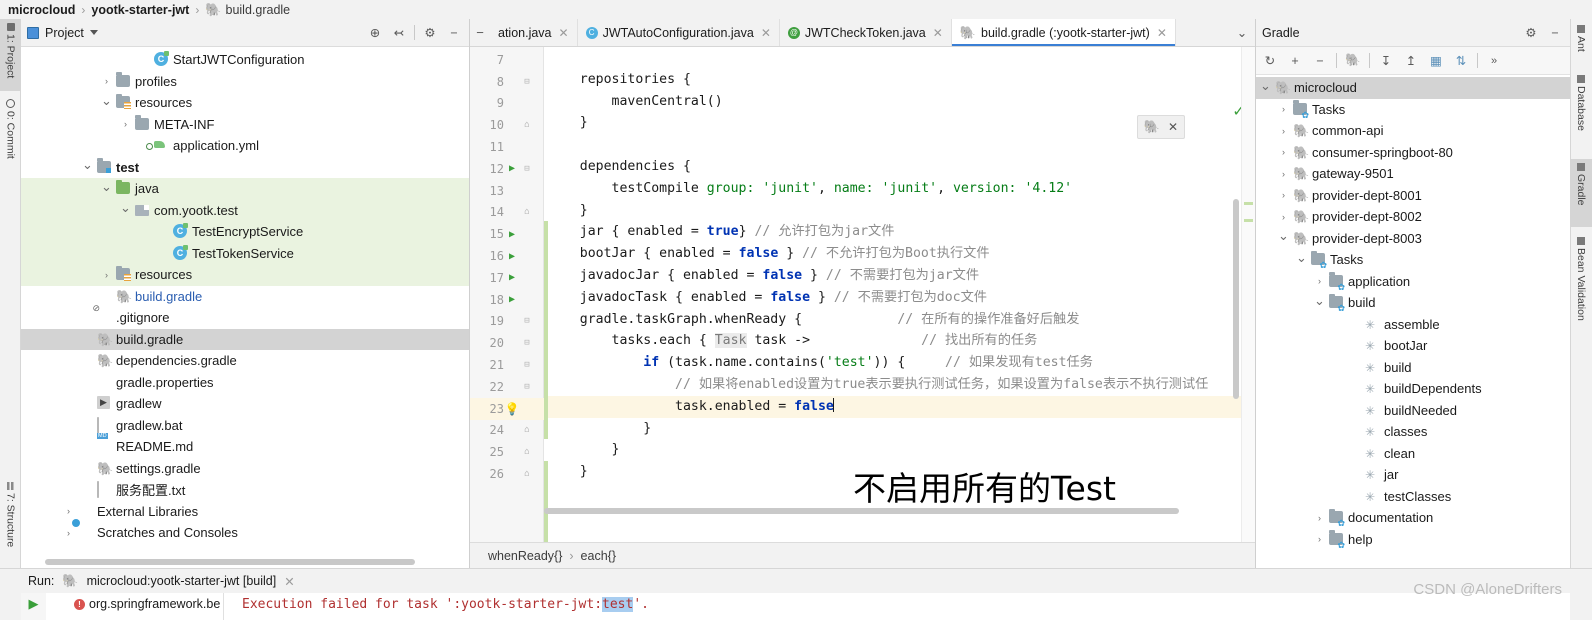  What do you see at coordinates (1320, 61) in the screenshot?
I see `remove-icon: −` at bounding box center [1320, 61].